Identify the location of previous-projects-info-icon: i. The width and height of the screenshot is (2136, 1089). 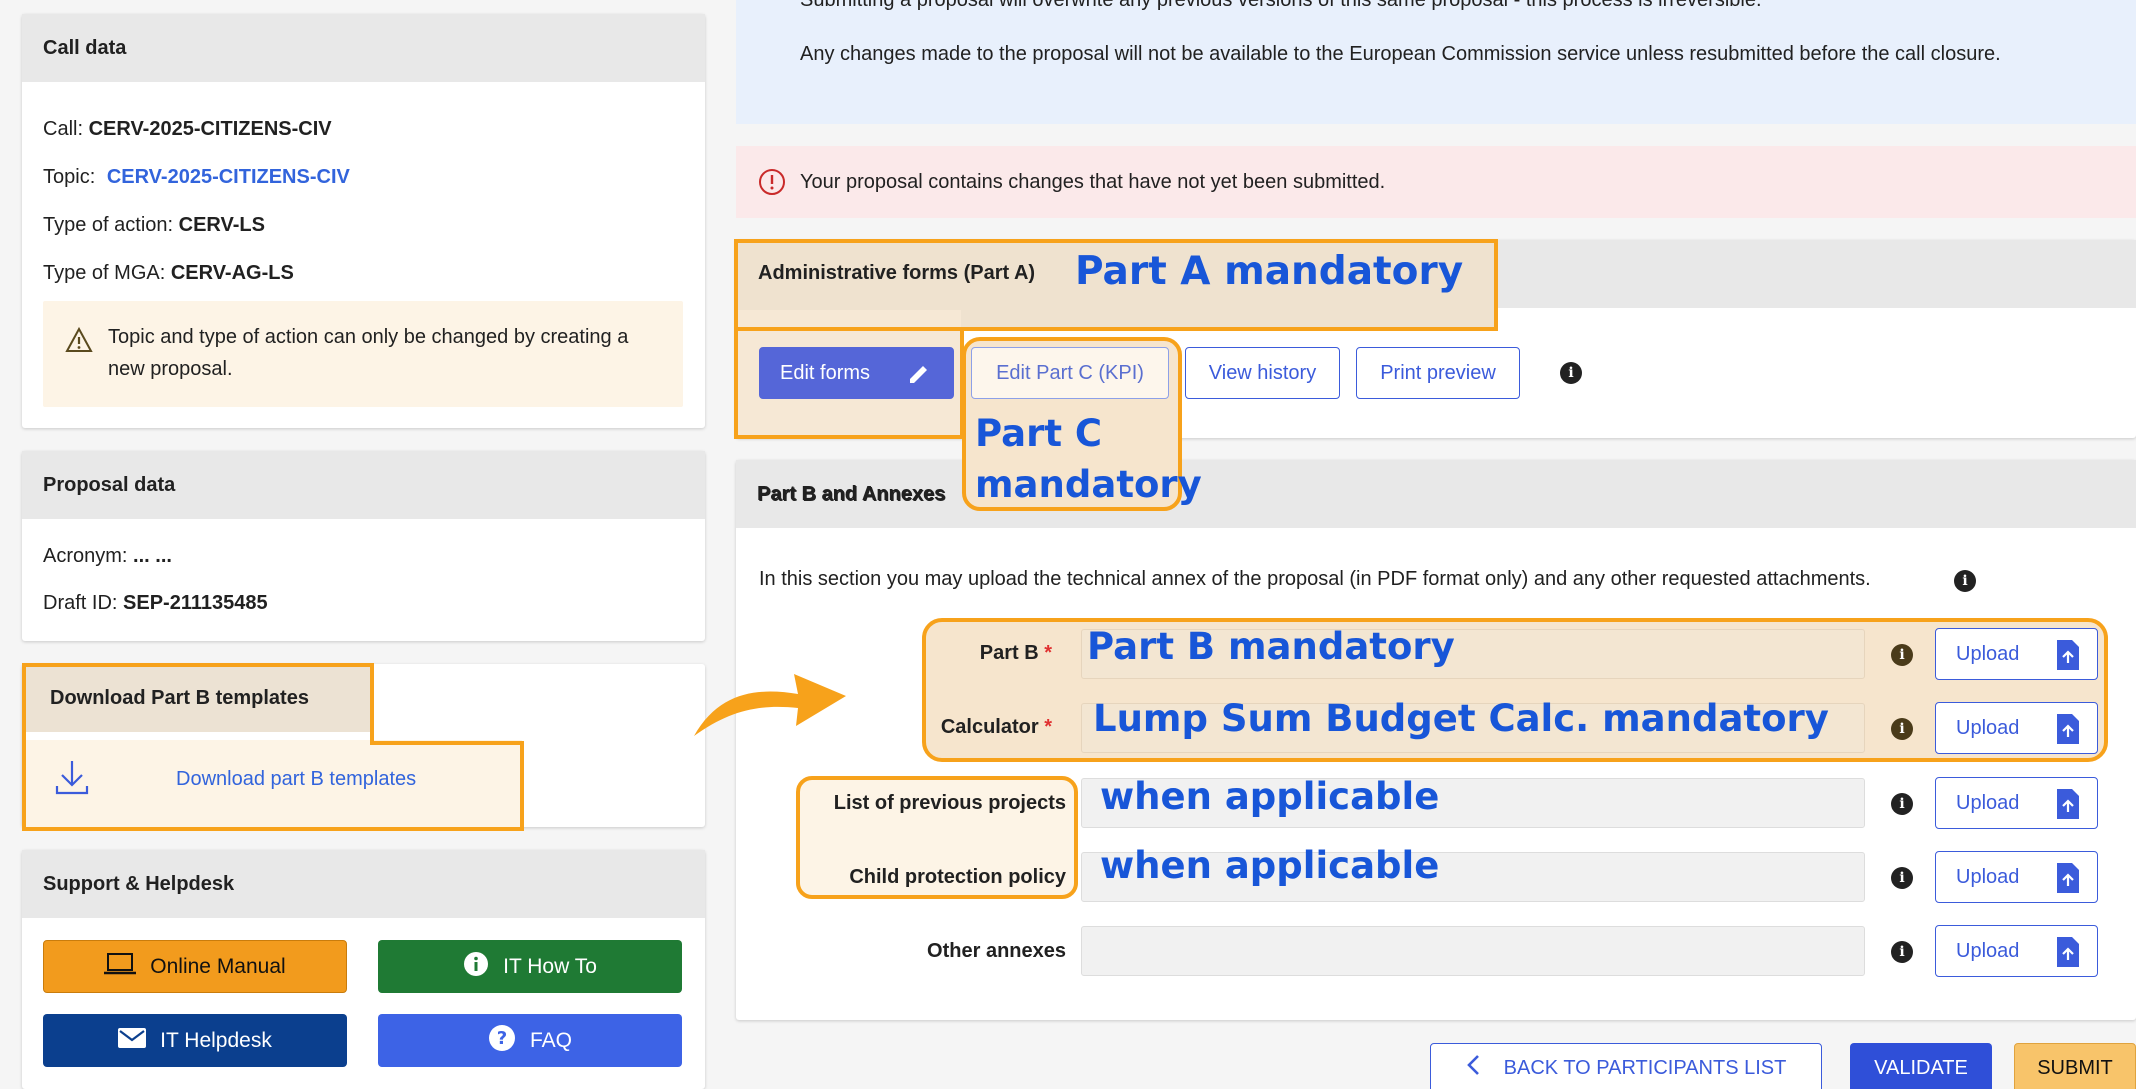
(1902, 804).